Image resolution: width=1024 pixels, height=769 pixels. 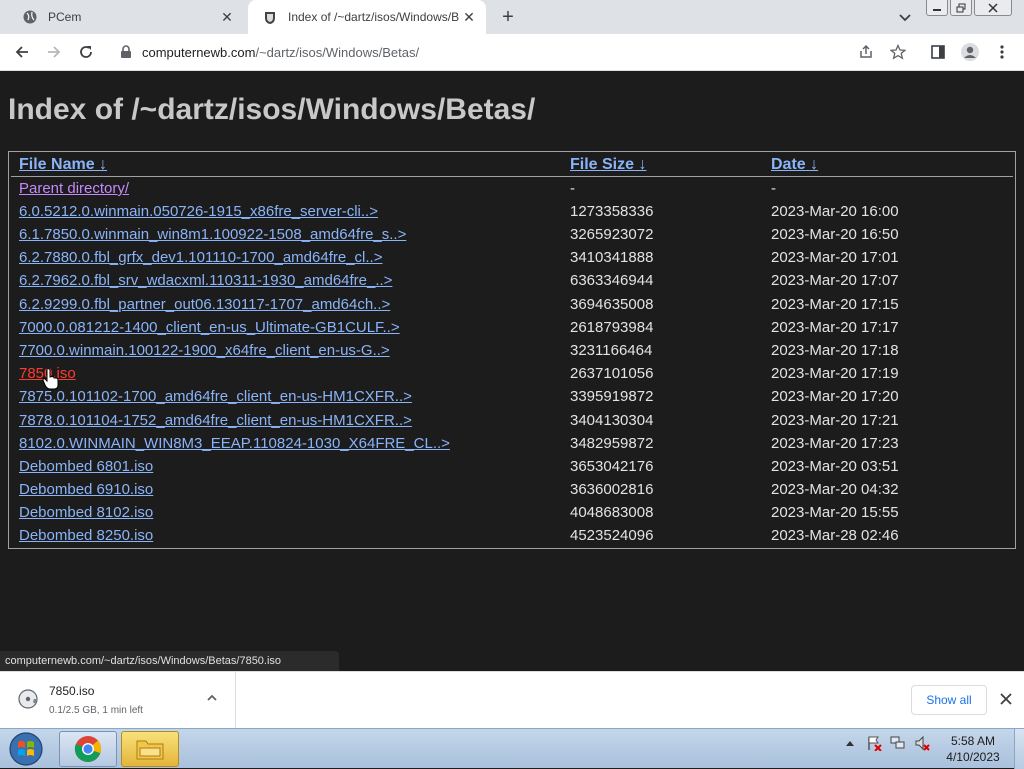 I want to click on show-desktop-button, so click(x=1019, y=749).